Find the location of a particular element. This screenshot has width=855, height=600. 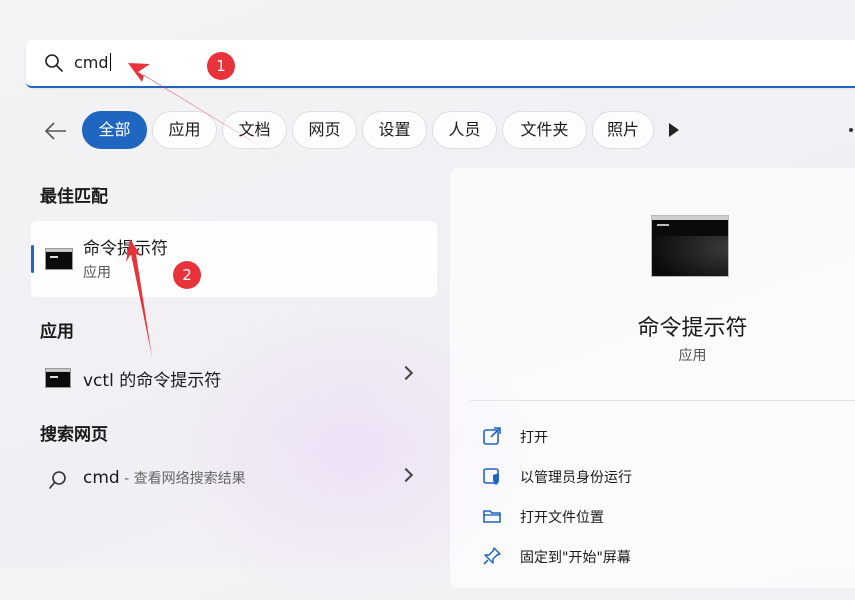

web-search-query: cmd is located at coordinates (101, 478).